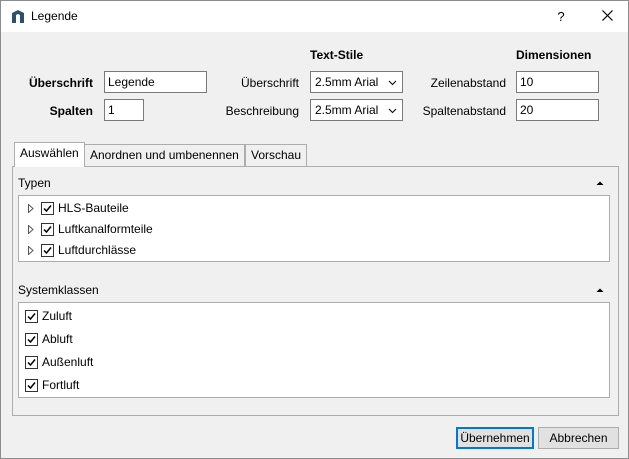 The image size is (629, 459). What do you see at coordinates (49, 154) in the screenshot?
I see `tab-auswaehlen: Auswählen` at bounding box center [49, 154].